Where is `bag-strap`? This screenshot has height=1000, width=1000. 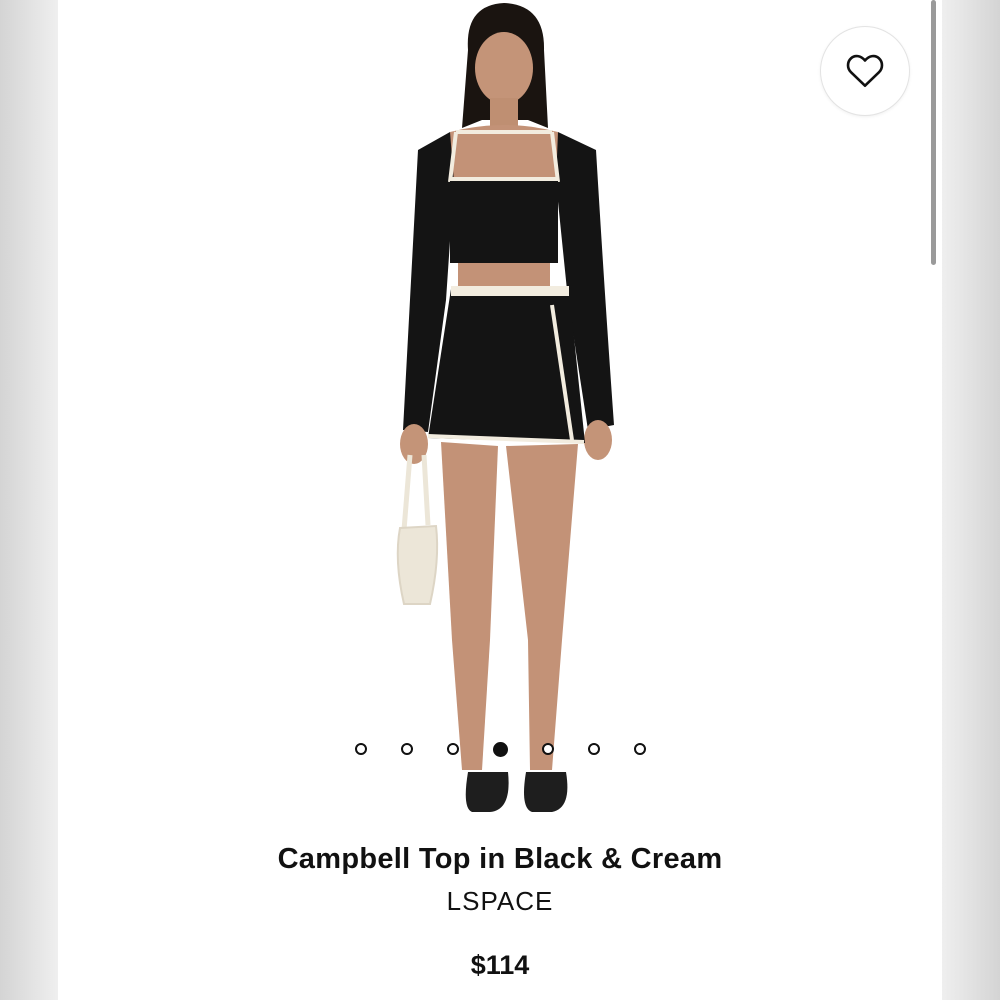
bag-strap is located at coordinates (416, 492).